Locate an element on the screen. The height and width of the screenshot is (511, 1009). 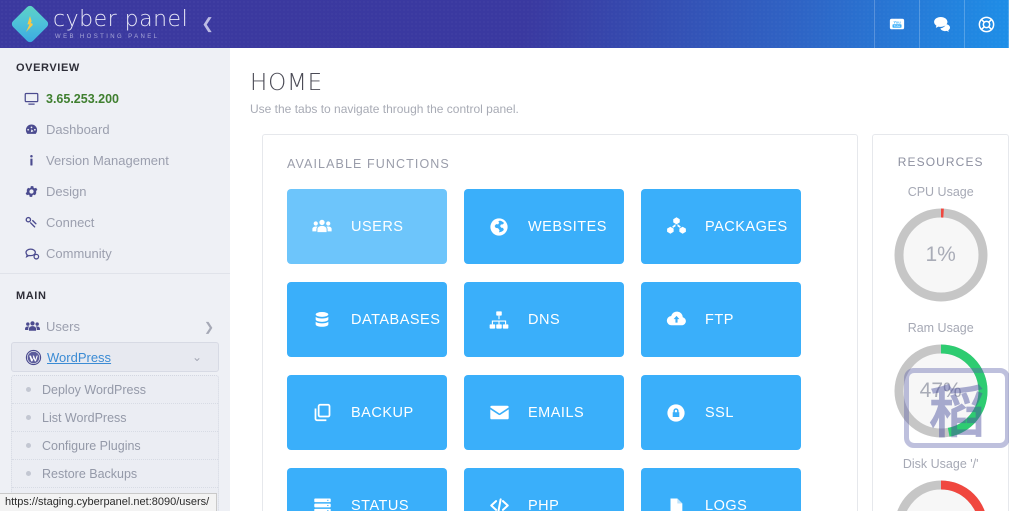
gauge-label-disk: Disk Usage '/' is located at coordinates (940, 464).